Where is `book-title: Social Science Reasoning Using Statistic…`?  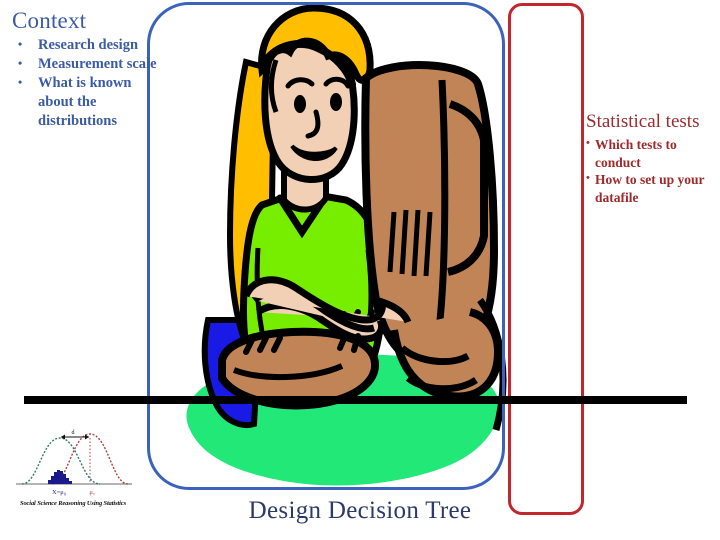 book-title: Social Science Reasoning Using Statistic… is located at coordinates (73, 503).